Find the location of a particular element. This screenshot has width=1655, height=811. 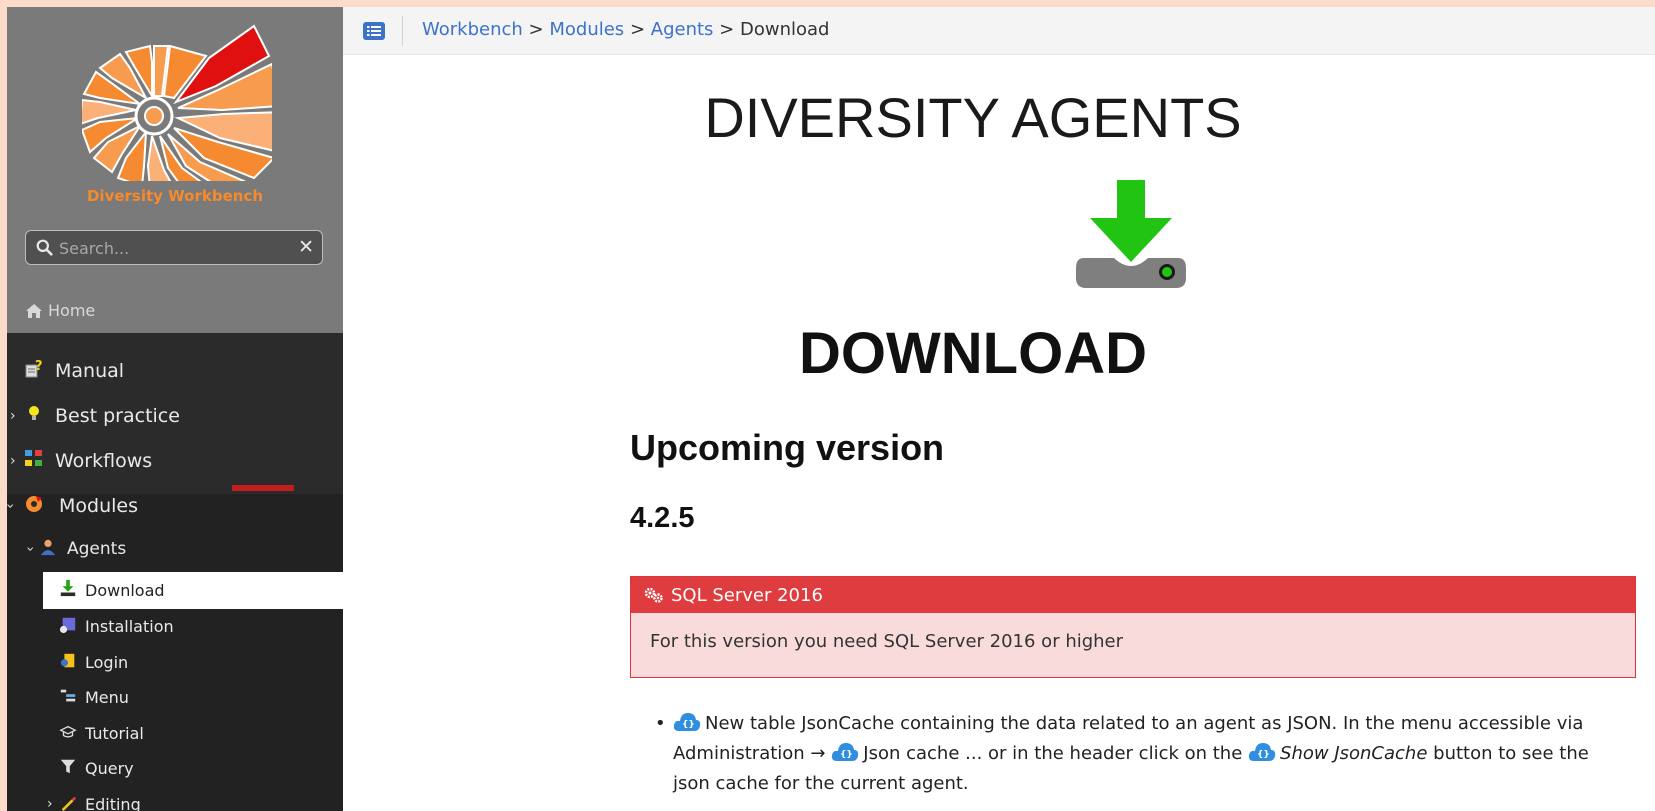

search-icon is located at coordinates (44, 247).